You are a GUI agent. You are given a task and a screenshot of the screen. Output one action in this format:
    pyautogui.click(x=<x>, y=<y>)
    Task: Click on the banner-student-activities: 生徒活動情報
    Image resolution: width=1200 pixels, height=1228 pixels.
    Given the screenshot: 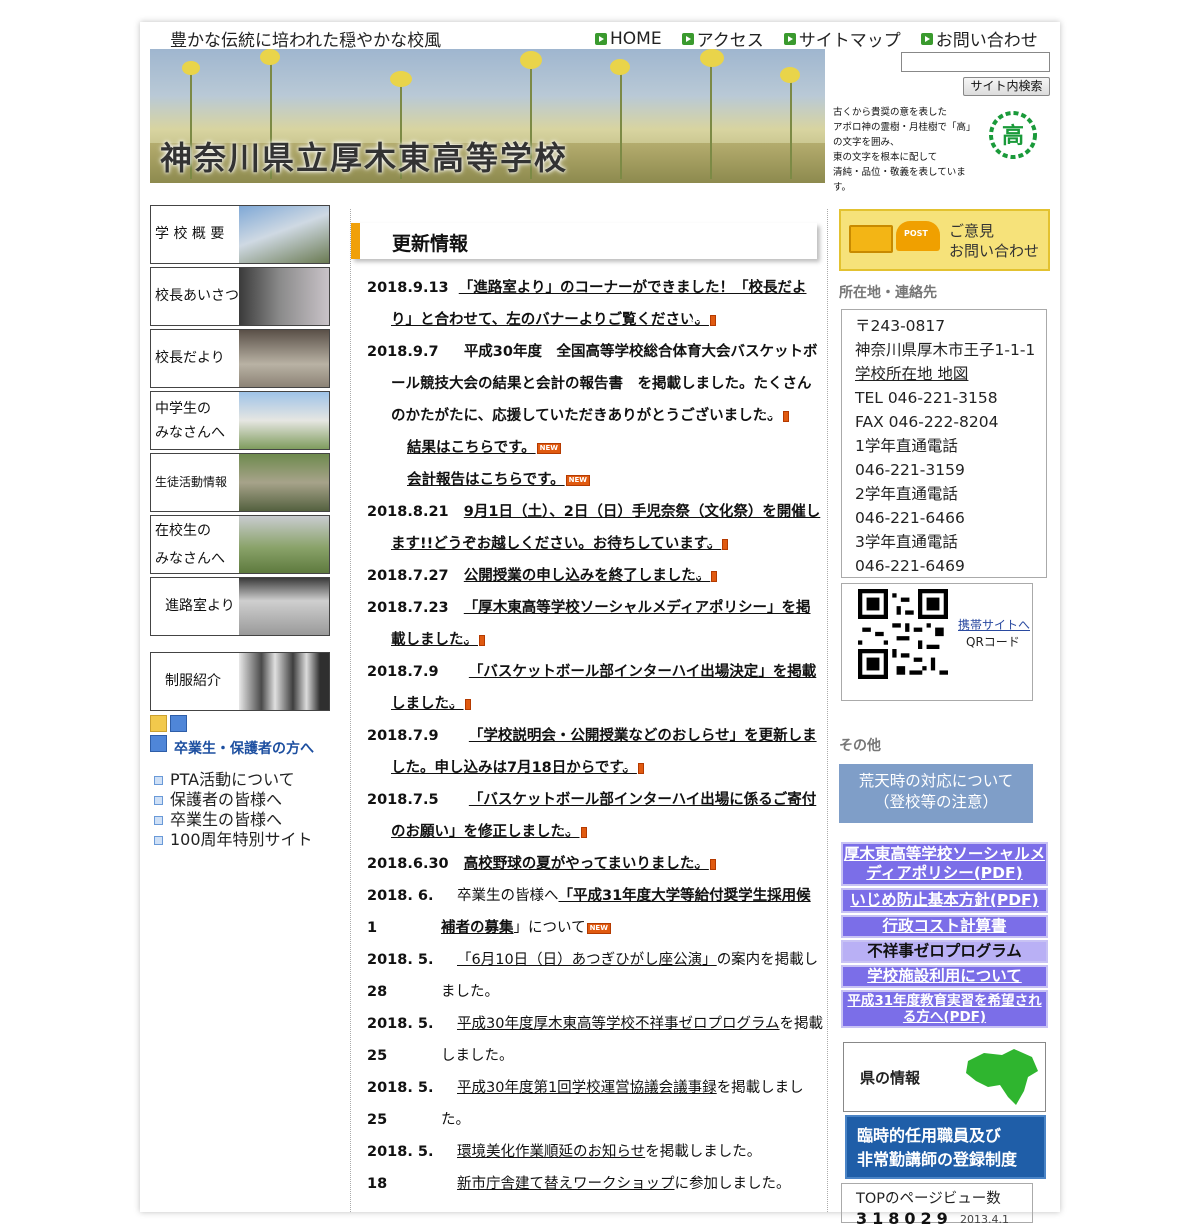 What is the action you would take?
    pyautogui.click(x=240, y=482)
    